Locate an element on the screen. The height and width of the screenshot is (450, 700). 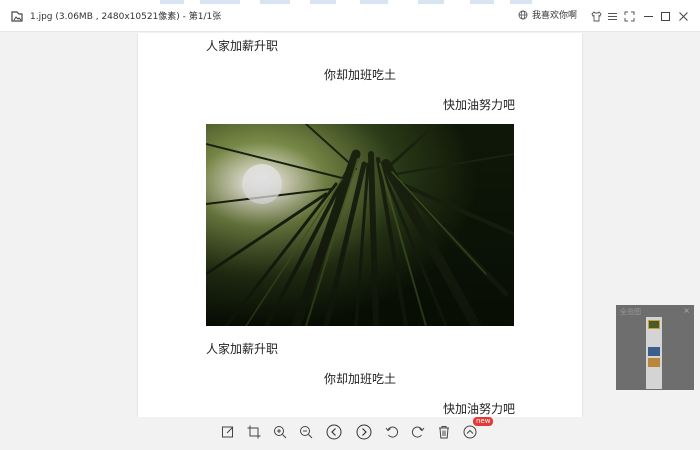
image-app-icon is located at coordinates (17, 16).